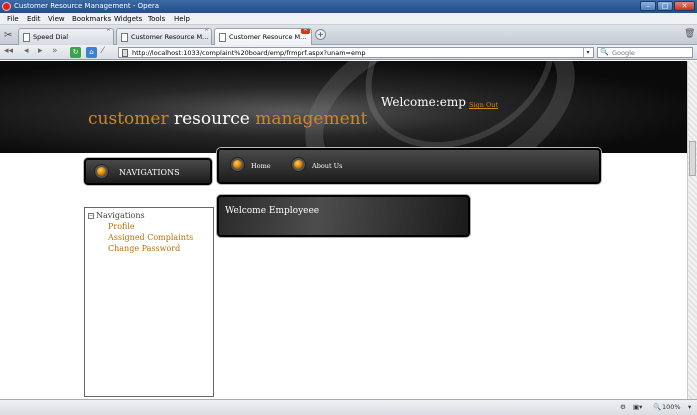 Image resolution: width=697 pixels, height=415 pixels. I want to click on window-title: Customer Resource Management - Opera, so click(87, 6).